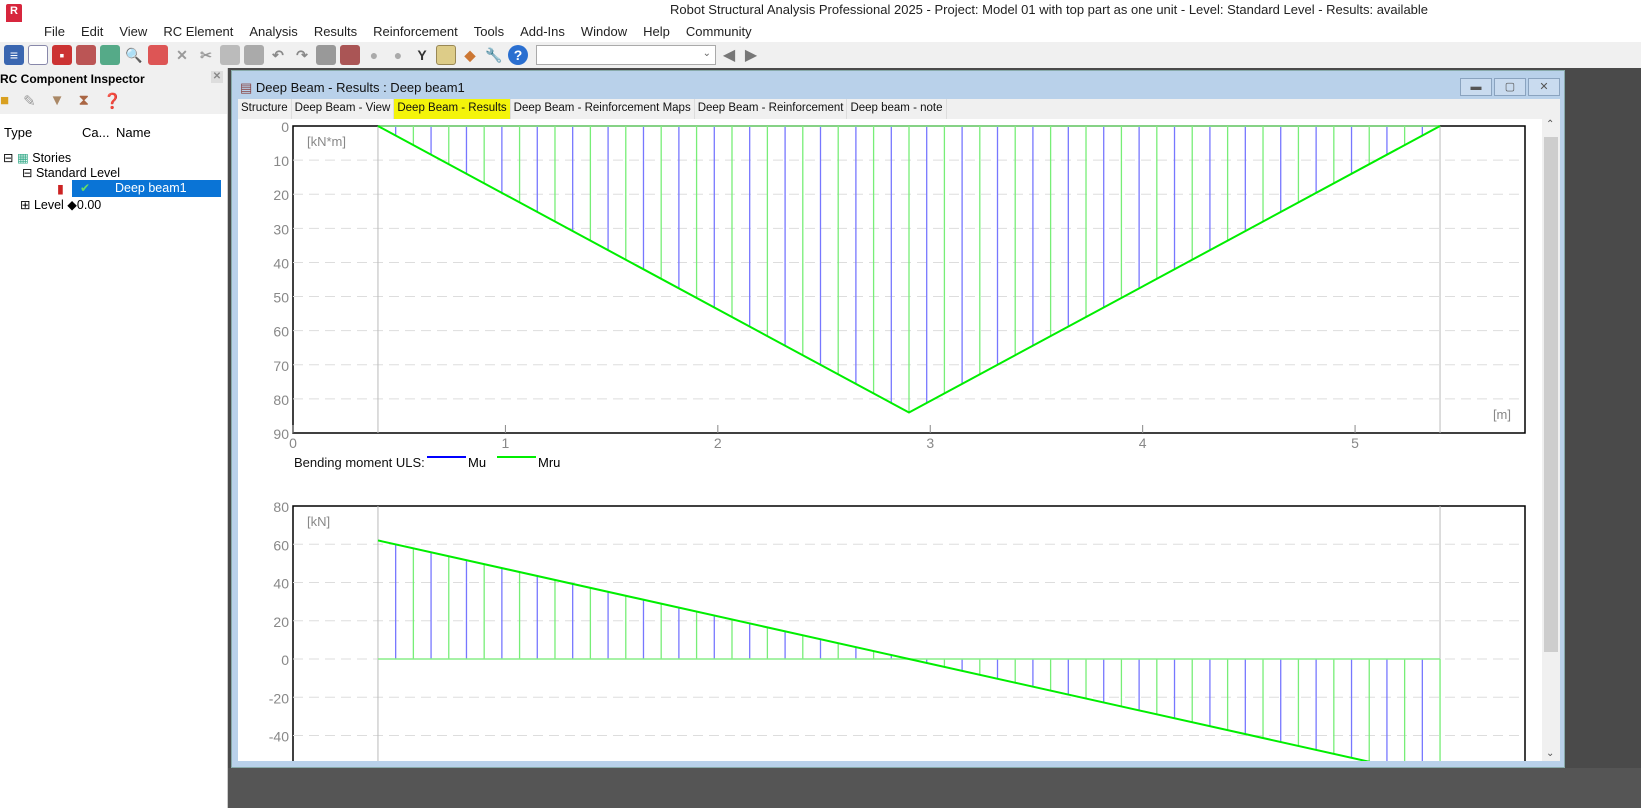 The image size is (1641, 808). Describe the element at coordinates (281, 400) in the screenshot. I see `y-tick-label: 80` at that location.